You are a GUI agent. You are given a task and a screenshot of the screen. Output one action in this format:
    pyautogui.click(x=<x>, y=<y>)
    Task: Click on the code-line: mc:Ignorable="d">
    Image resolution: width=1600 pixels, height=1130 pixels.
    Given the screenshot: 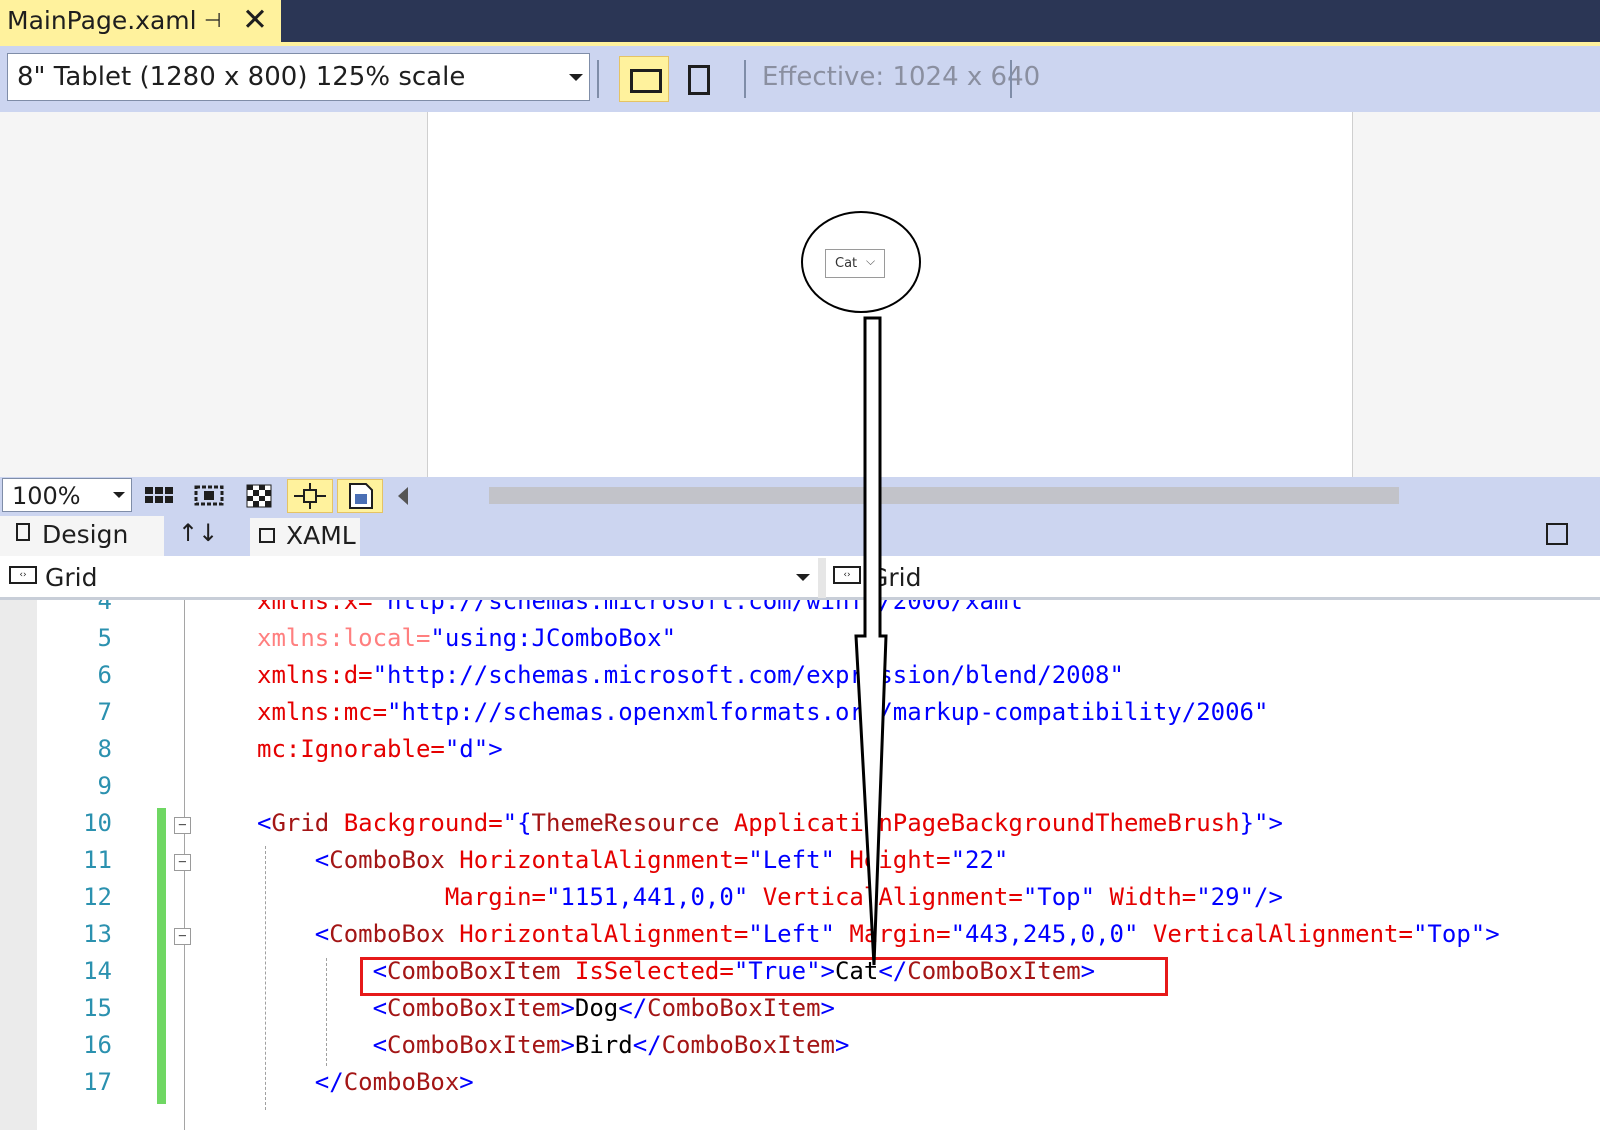 What is the action you would take?
    pyautogui.click(x=380, y=749)
    